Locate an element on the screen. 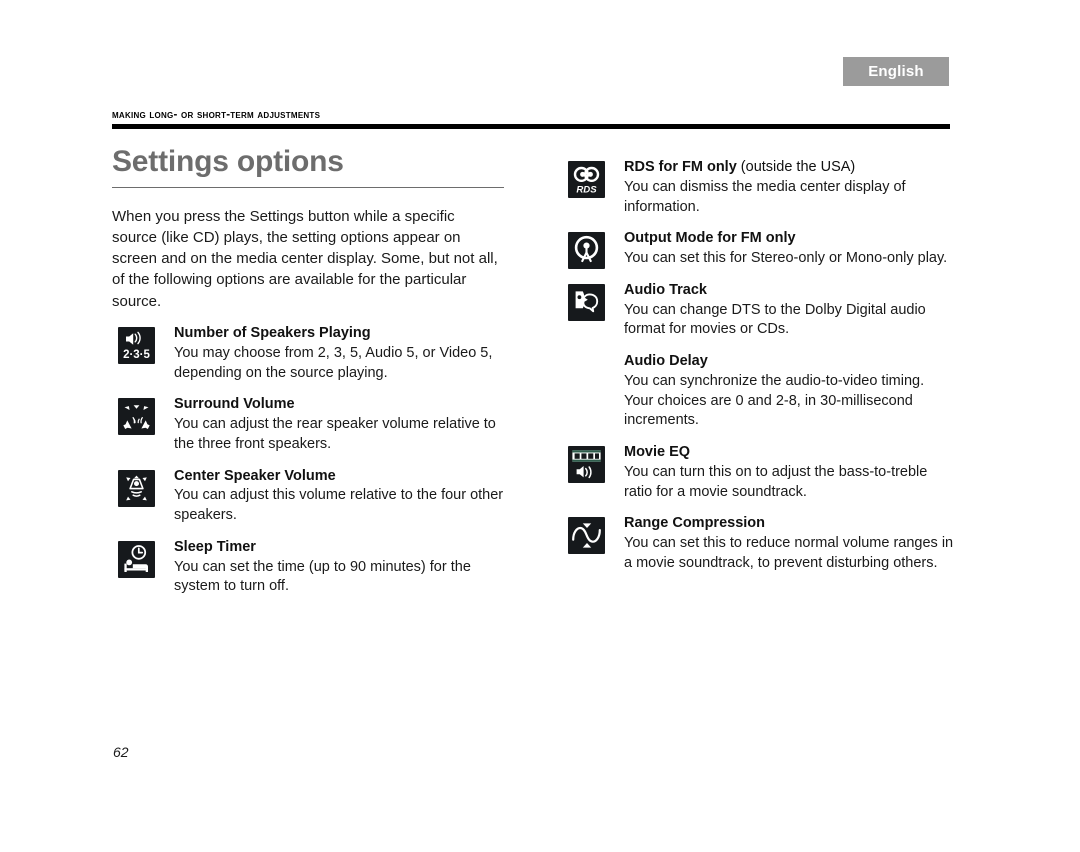 This screenshot has width=1080, height=852. setting-option-title: Movie EQ is located at coordinates (657, 452).